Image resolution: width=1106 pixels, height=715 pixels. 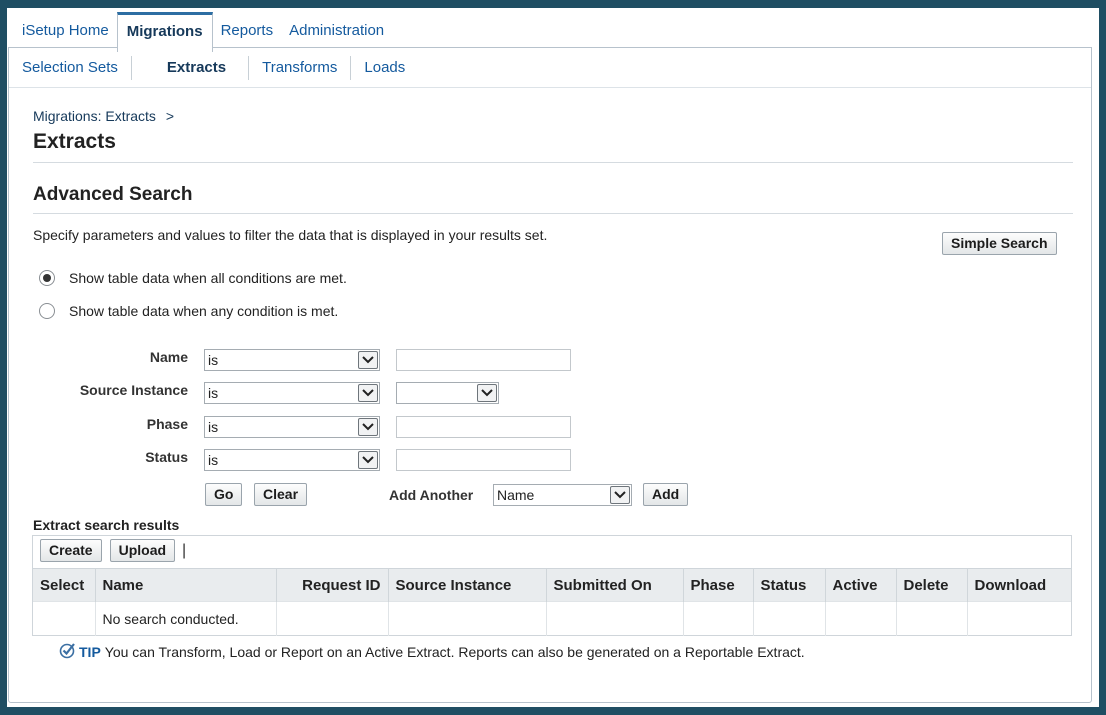 I want to click on add-another-select: Name, so click(x=562, y=495).